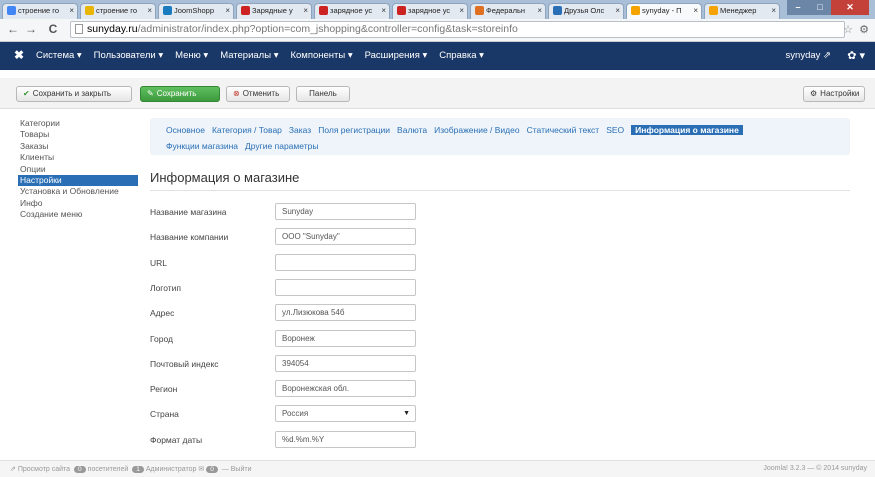 This screenshot has width=875, height=477. I want to click on cancel-button: ⊗ Отменить, so click(258, 94).